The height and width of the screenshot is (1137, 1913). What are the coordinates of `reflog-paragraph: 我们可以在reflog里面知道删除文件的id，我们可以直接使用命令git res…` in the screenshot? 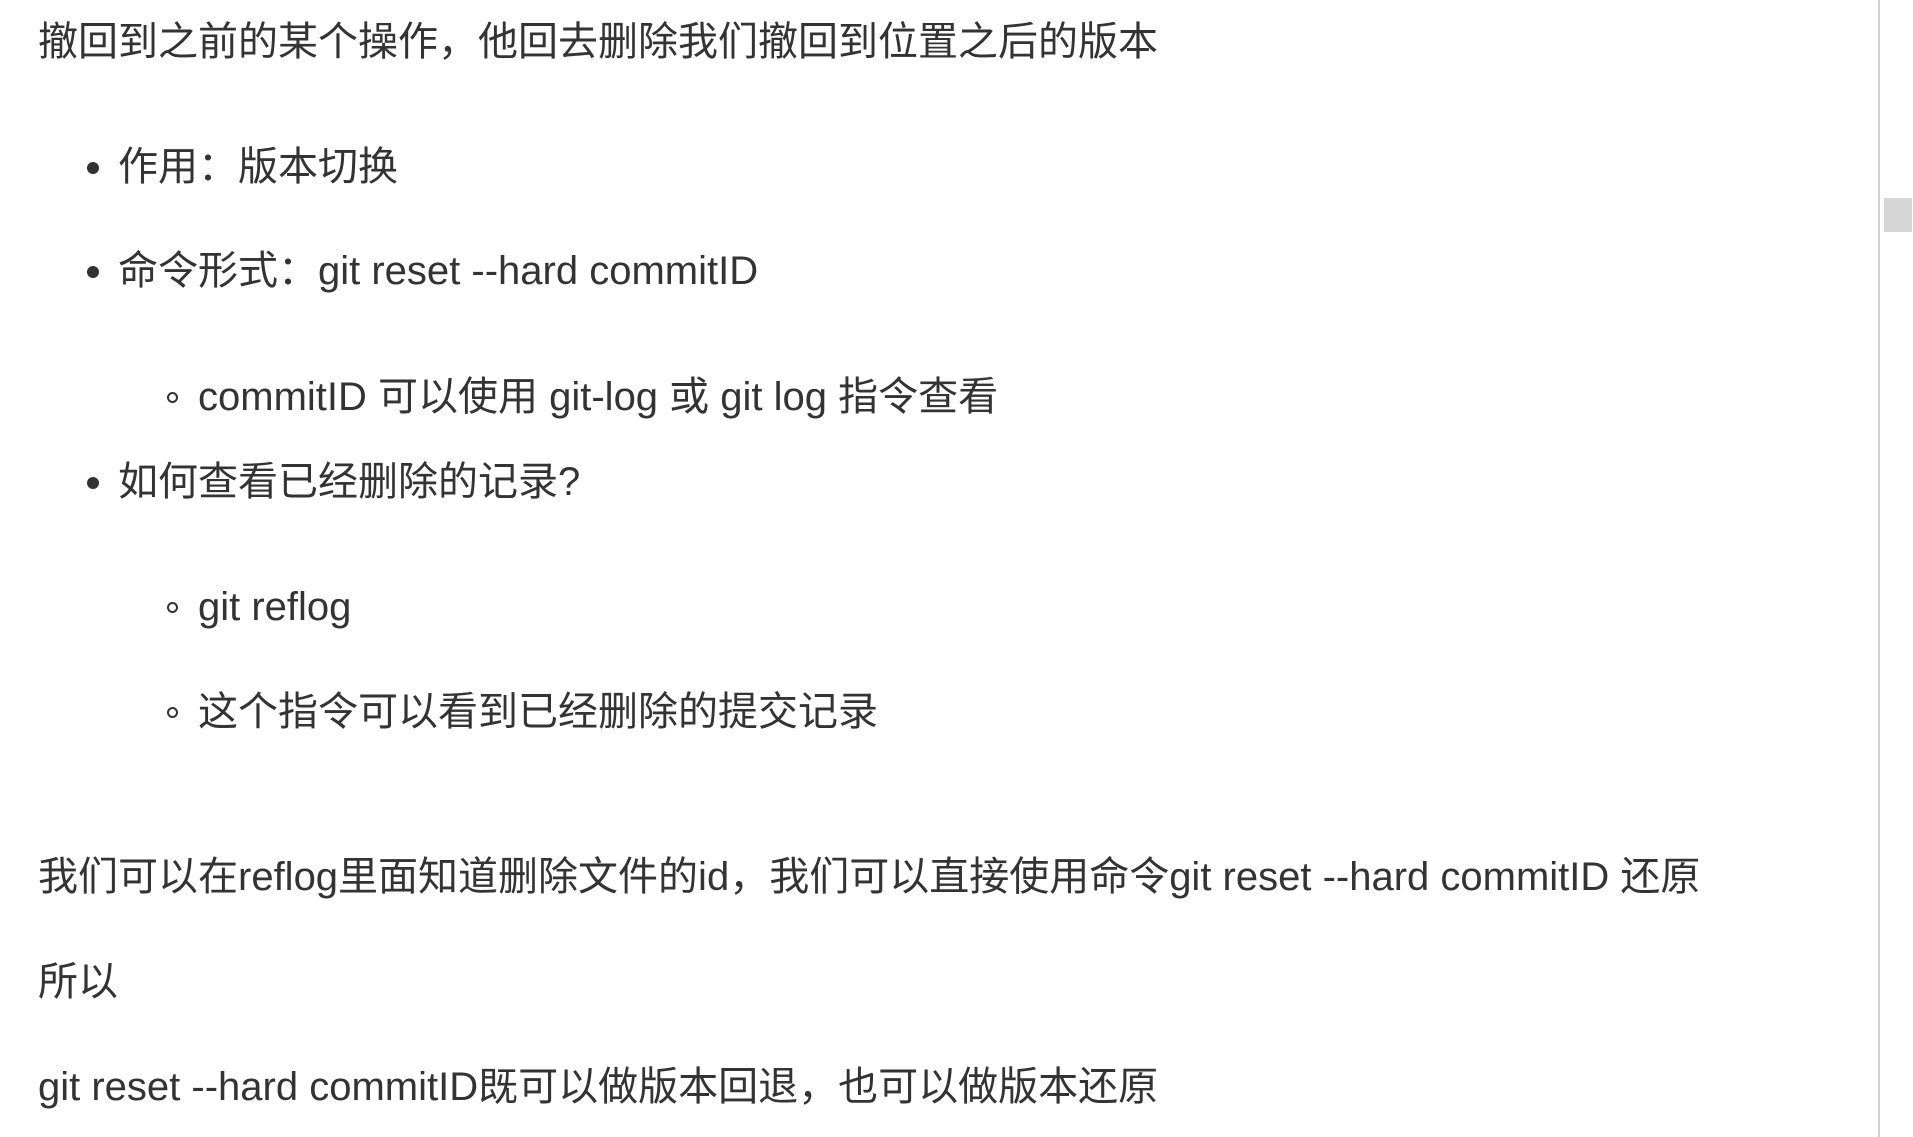 It's located at (869, 877).